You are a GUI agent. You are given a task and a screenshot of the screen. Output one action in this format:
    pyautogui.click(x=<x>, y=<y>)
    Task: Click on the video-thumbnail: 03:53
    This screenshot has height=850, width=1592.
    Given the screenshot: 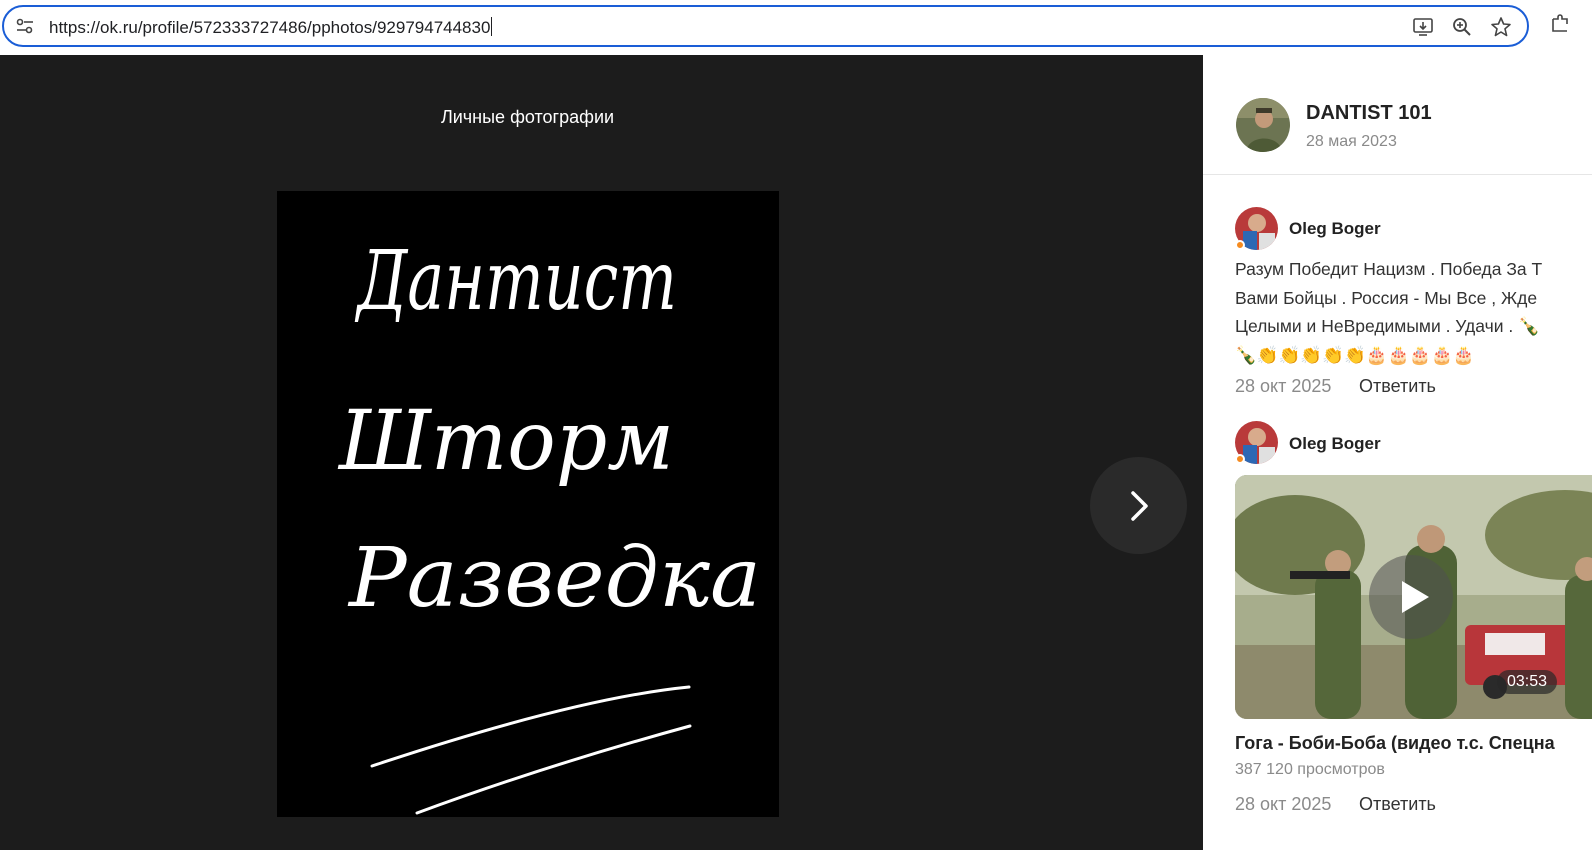 What is the action you would take?
    pyautogui.click(x=1413, y=597)
    